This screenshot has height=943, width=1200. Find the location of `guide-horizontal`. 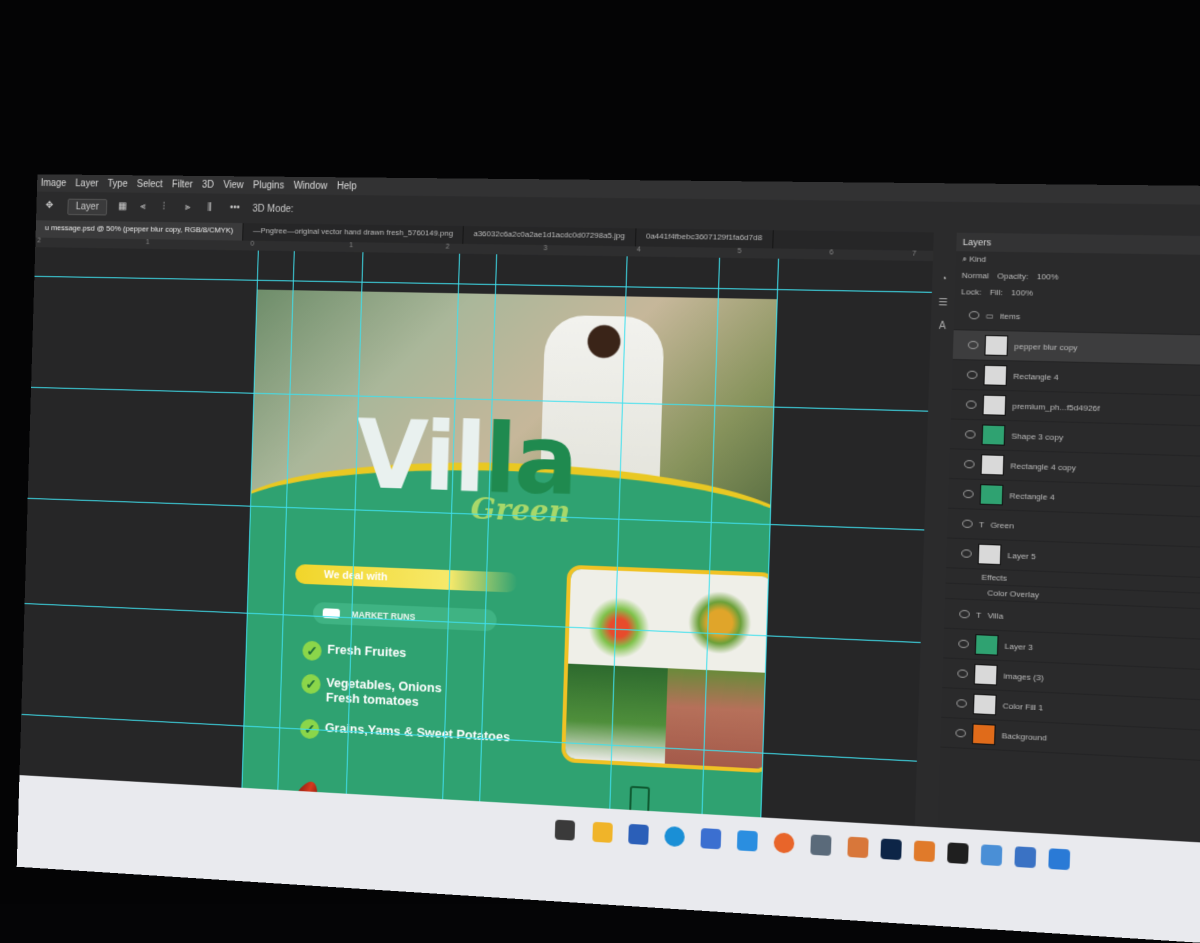

guide-horizontal is located at coordinates (483, 284).